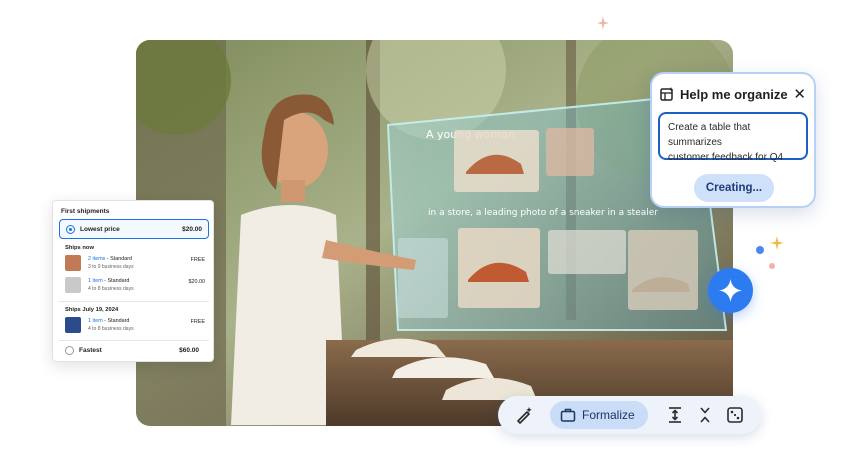 The image size is (848, 457). I want to click on radio-selected-icon, so click(70, 229).